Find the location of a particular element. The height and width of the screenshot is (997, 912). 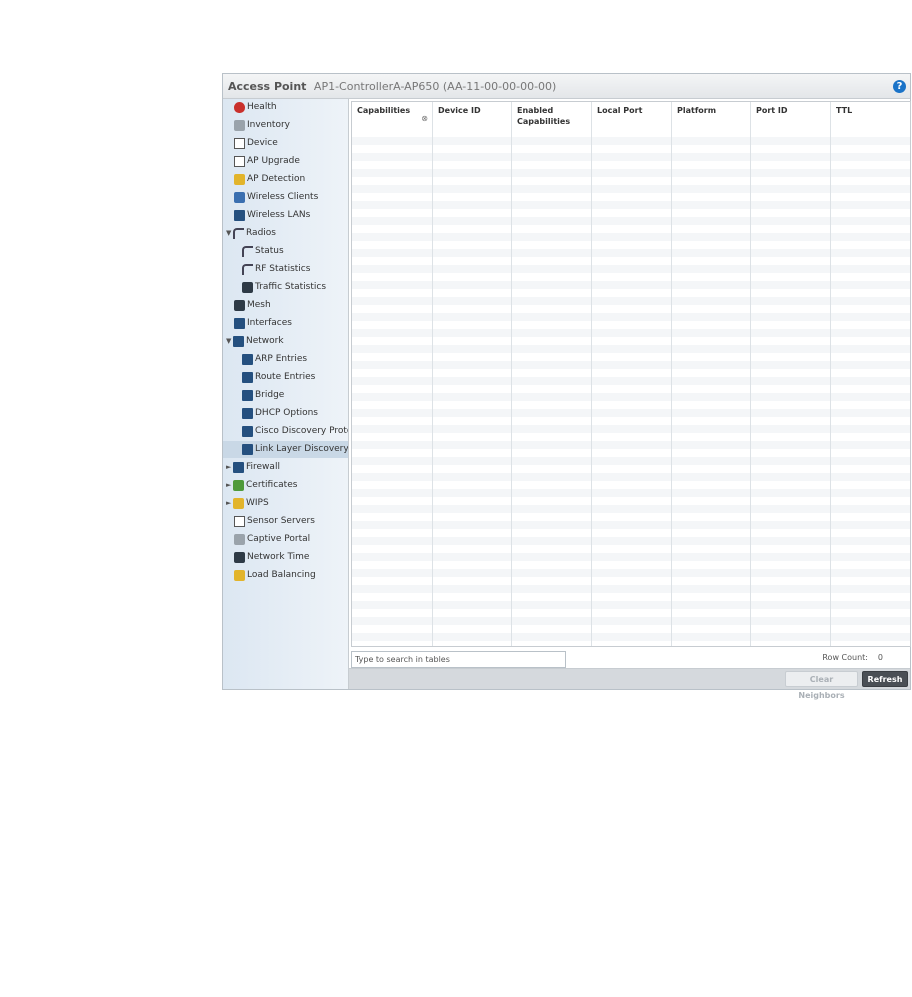

sidebar-item-radios: ▼ Radios is located at coordinates (251, 233).